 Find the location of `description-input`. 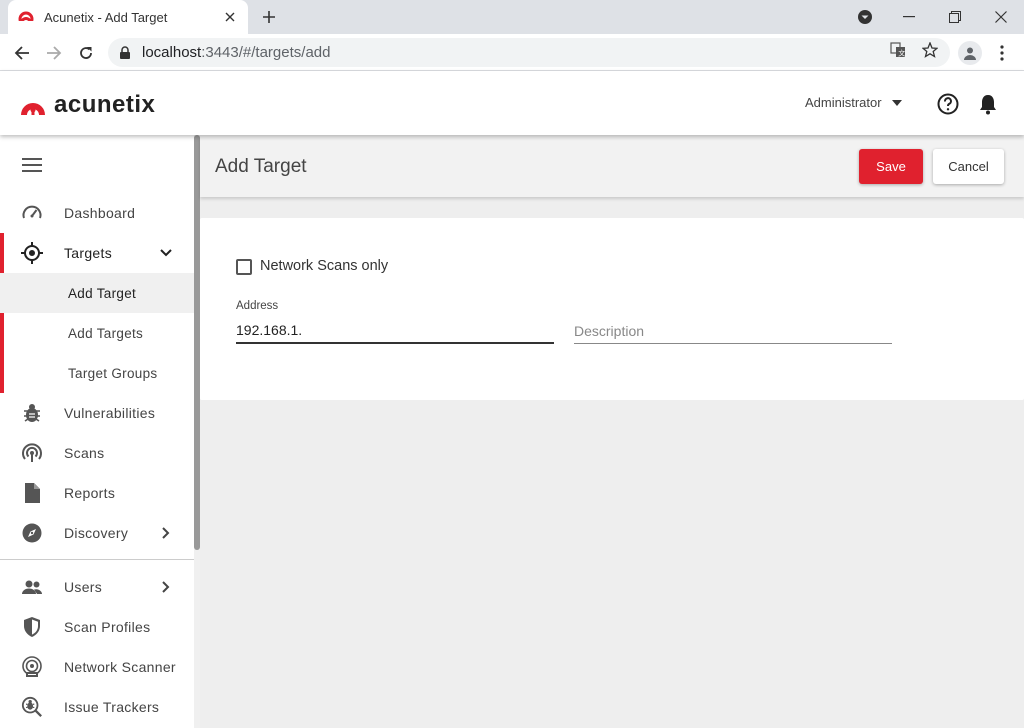

description-input is located at coordinates (733, 331).